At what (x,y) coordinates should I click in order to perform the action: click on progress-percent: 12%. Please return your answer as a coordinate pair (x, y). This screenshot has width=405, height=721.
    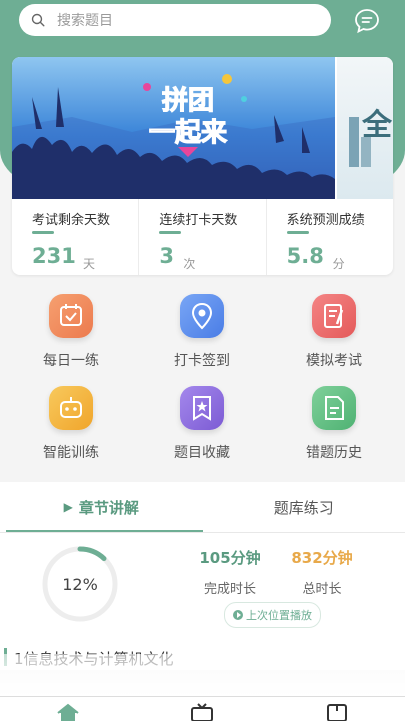
    Looking at the image, I should click on (80, 584).